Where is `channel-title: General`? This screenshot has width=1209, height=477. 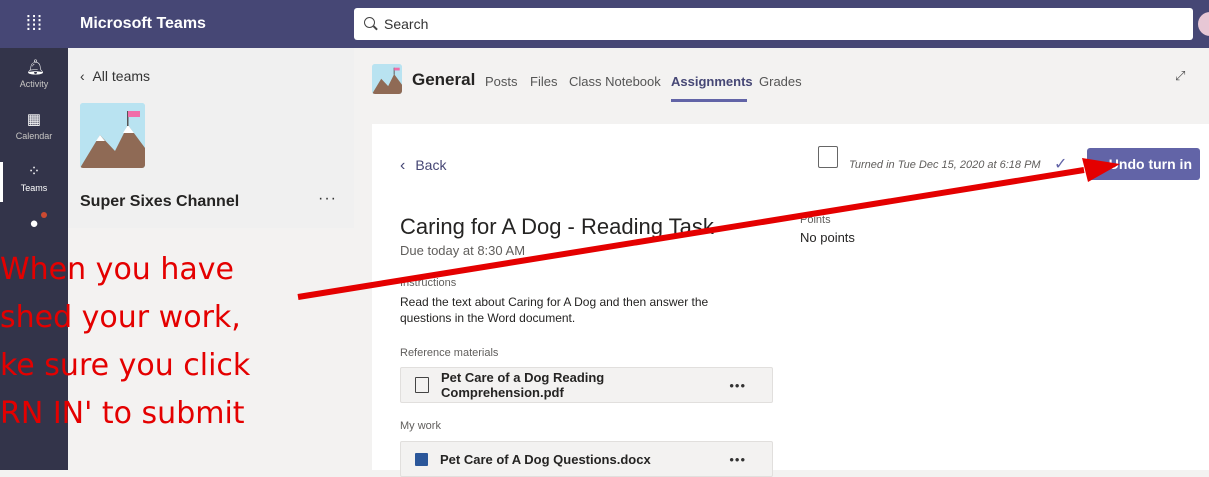
channel-title: General is located at coordinates (444, 79).